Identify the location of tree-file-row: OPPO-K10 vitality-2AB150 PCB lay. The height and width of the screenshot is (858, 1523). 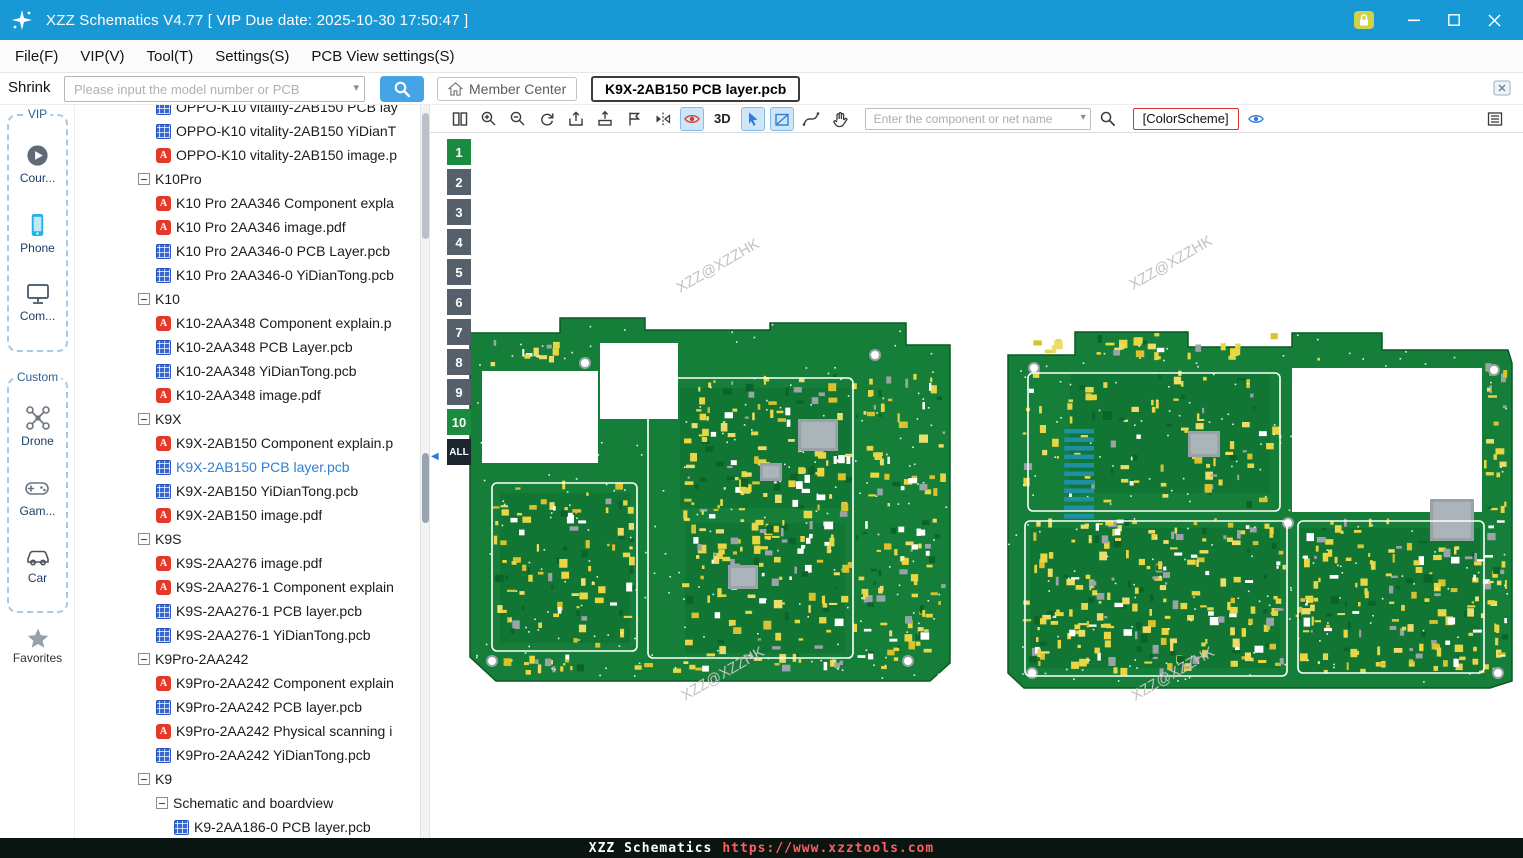
(247, 112).